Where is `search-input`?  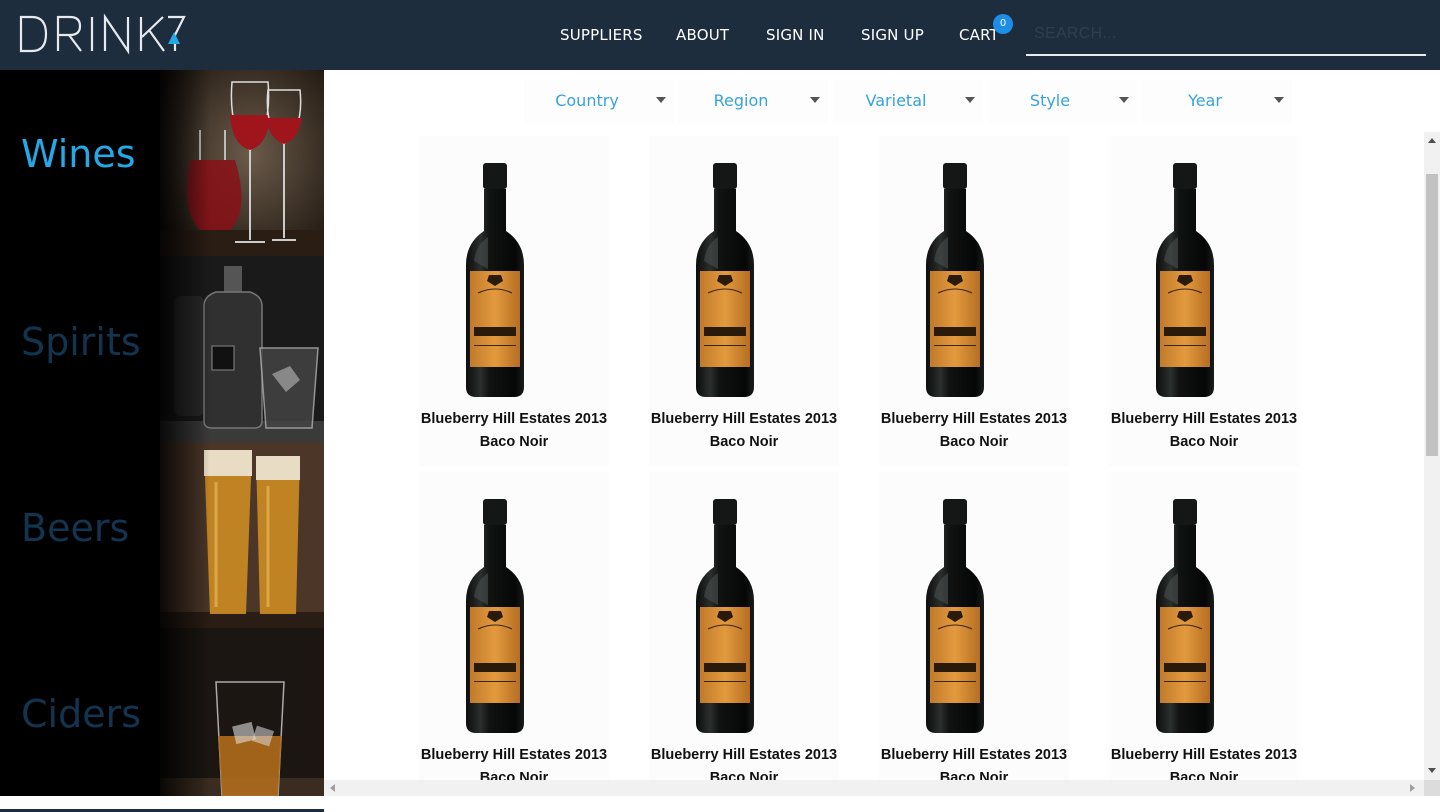 search-input is located at coordinates (1226, 35).